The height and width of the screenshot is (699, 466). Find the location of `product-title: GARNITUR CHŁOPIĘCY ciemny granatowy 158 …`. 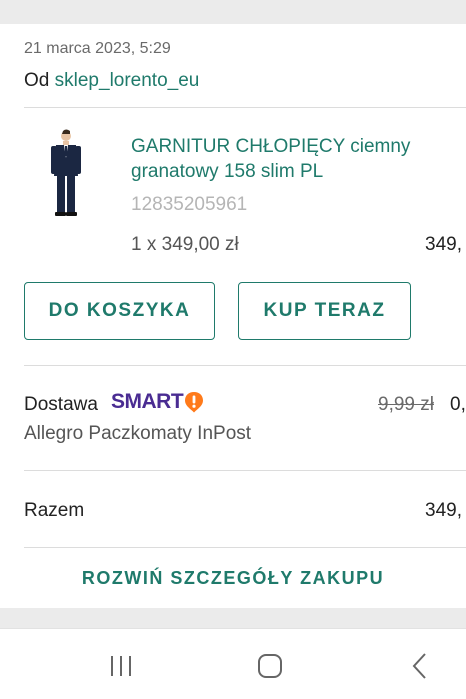

product-title: GARNITUR CHŁOPIĘCY ciemny granatowy 158 … is located at coordinates (281, 159).